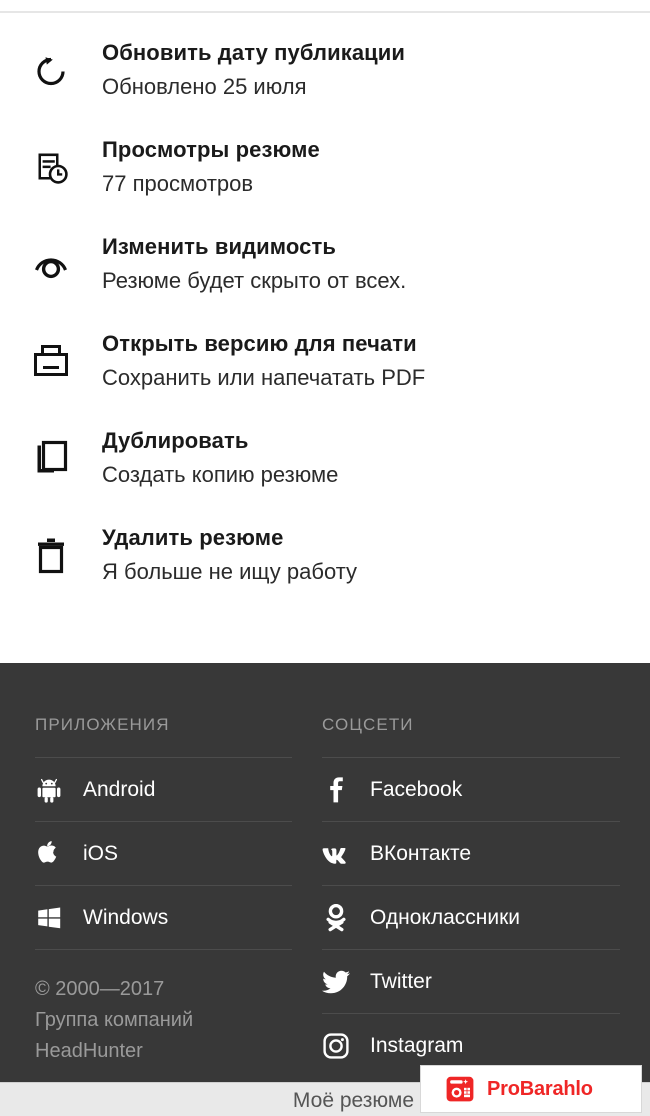 Image resolution: width=650 pixels, height=1116 pixels. I want to click on menu-item-subtitle: Обновлено 25 июля, so click(204, 86).